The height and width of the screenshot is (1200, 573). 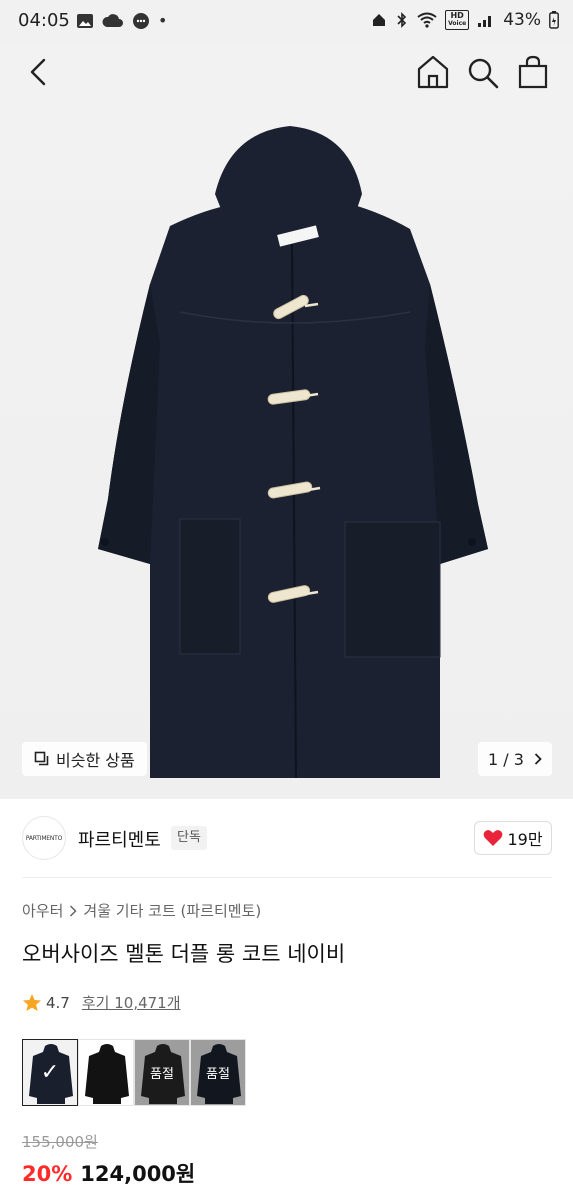 What do you see at coordinates (379, 20) in the screenshot?
I see `home-status-icon` at bounding box center [379, 20].